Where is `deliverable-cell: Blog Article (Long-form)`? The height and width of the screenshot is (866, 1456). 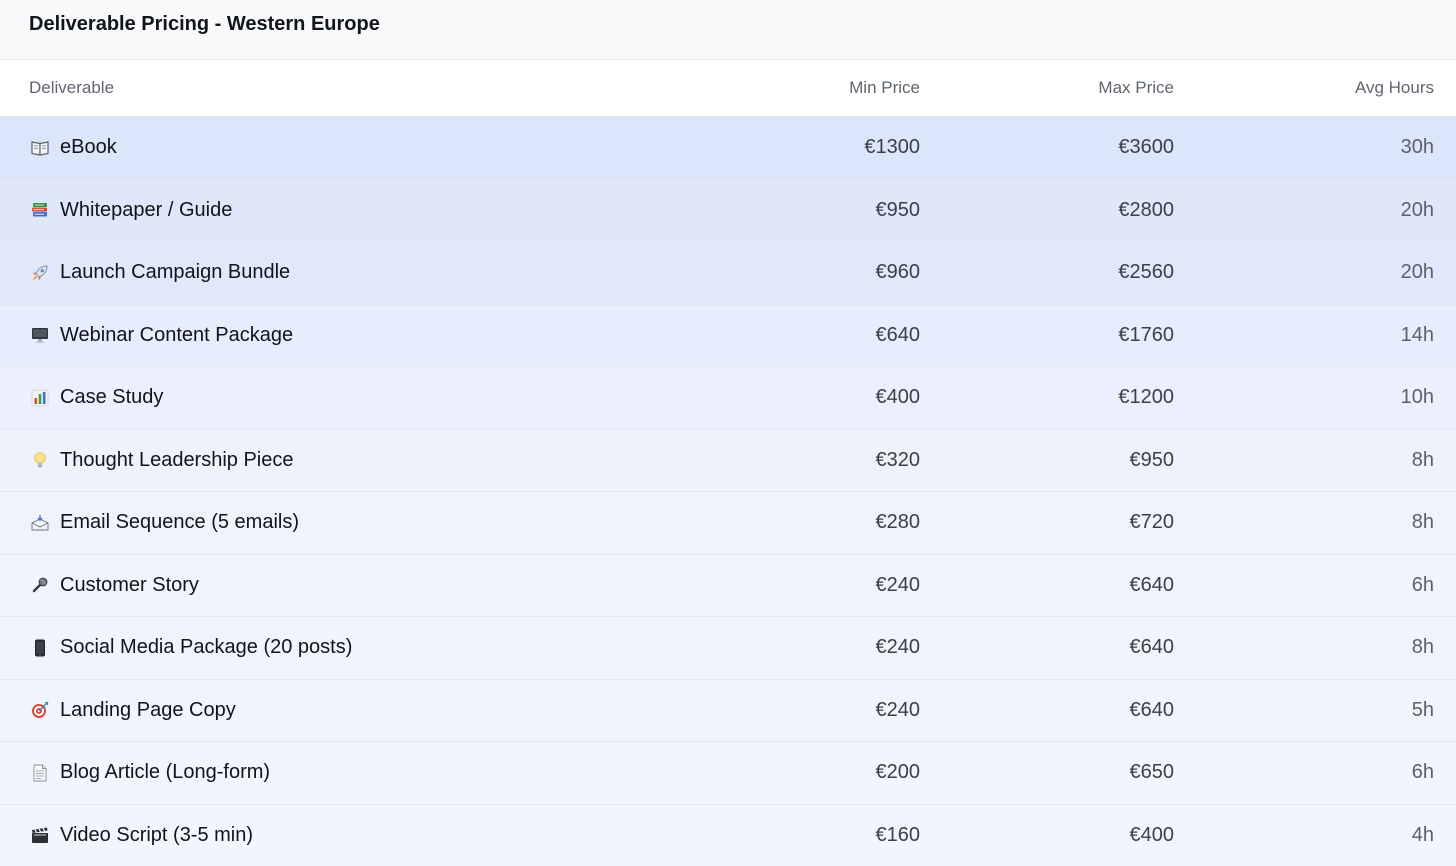 deliverable-cell: Blog Article (Long-form) is located at coordinates (345, 772).